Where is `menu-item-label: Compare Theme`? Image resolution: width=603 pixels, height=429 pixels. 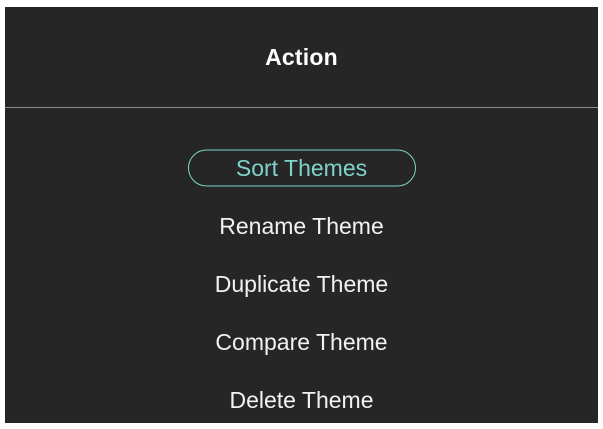 menu-item-label: Compare Theme is located at coordinates (301, 341).